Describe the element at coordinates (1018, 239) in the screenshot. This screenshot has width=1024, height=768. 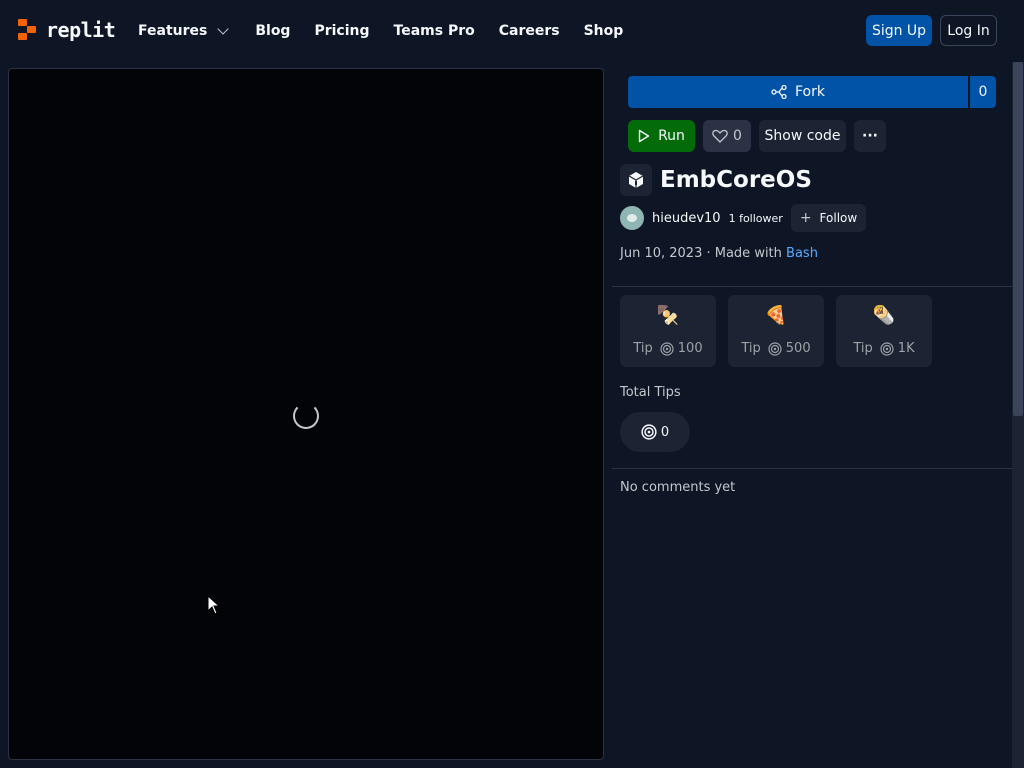
I see `page-scrollbar-thumb` at that location.